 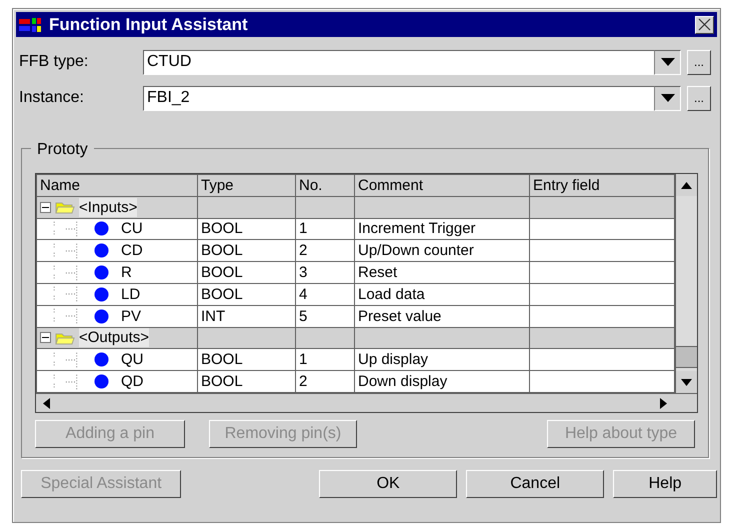 I want to click on field-label: Instance:, so click(x=52, y=98).